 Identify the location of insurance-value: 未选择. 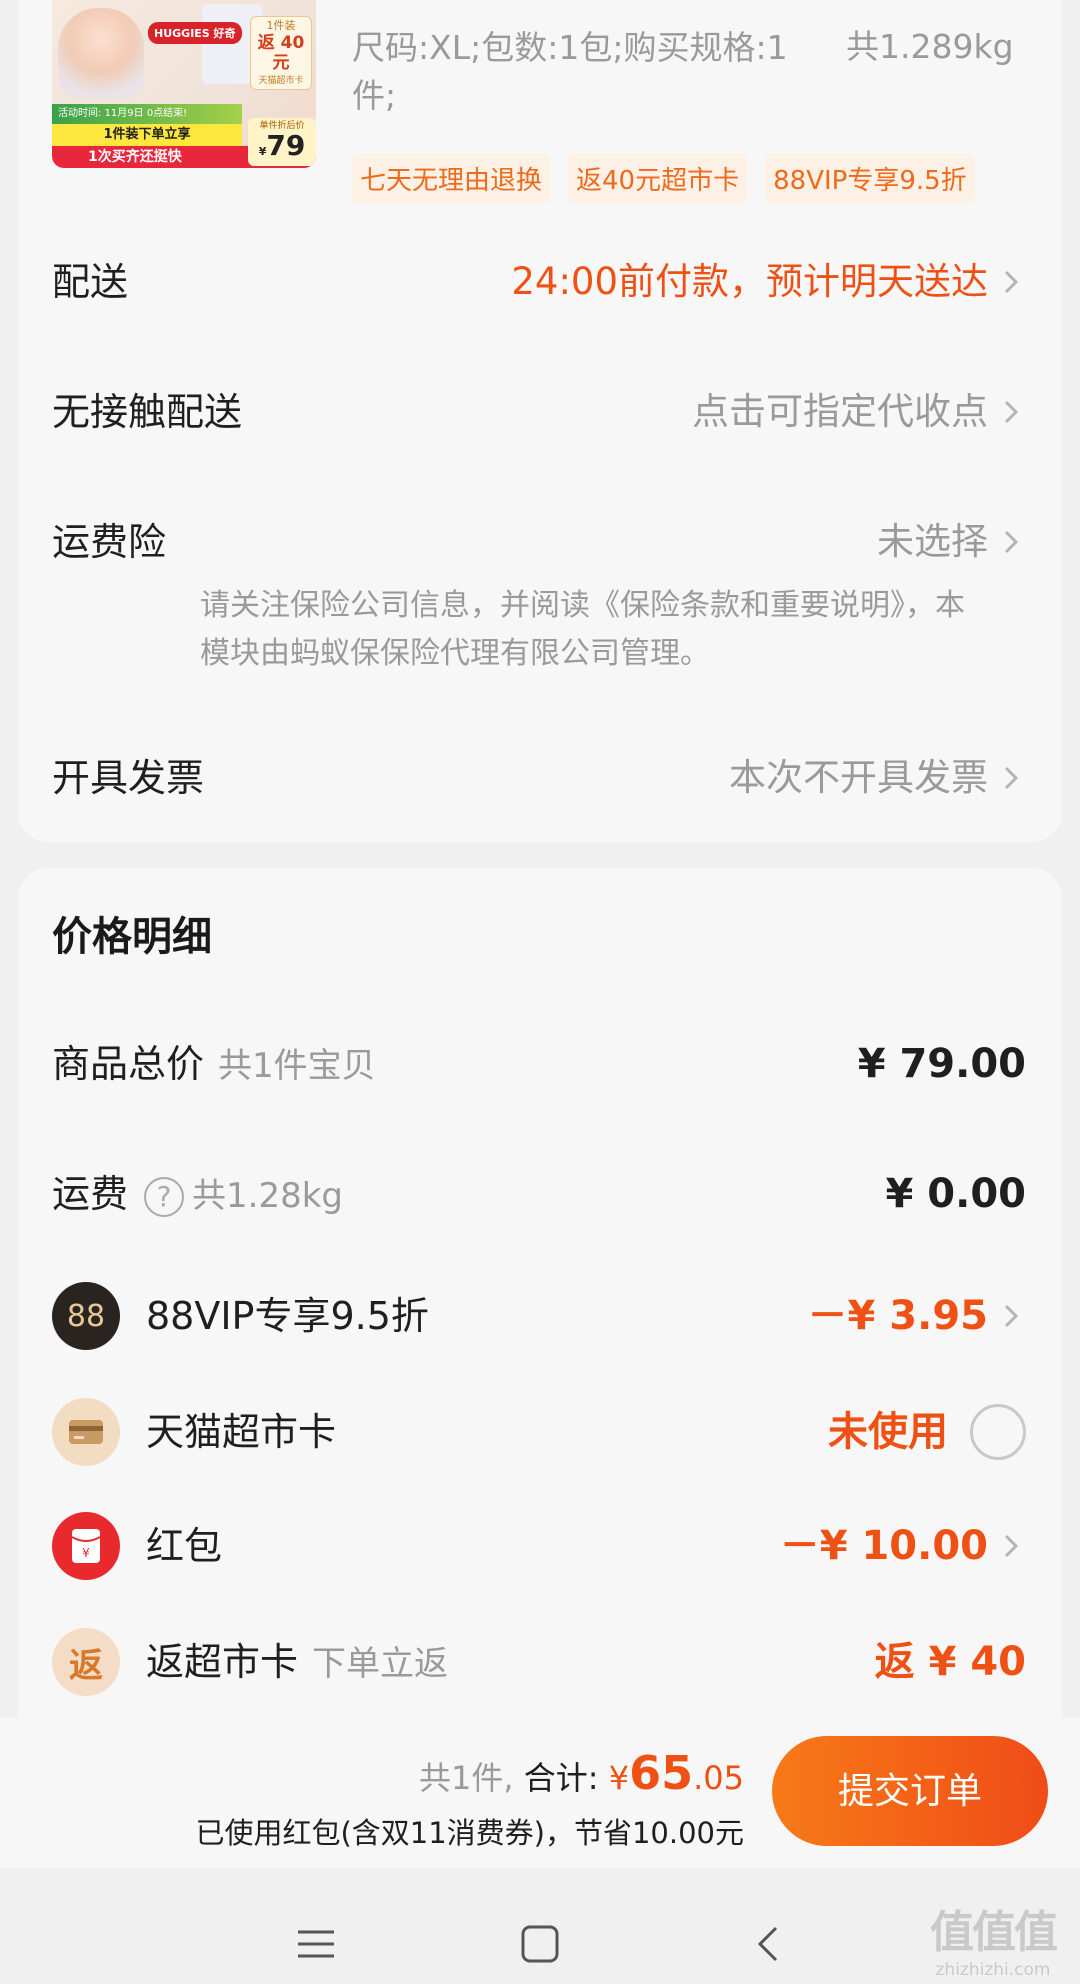
(932, 541).